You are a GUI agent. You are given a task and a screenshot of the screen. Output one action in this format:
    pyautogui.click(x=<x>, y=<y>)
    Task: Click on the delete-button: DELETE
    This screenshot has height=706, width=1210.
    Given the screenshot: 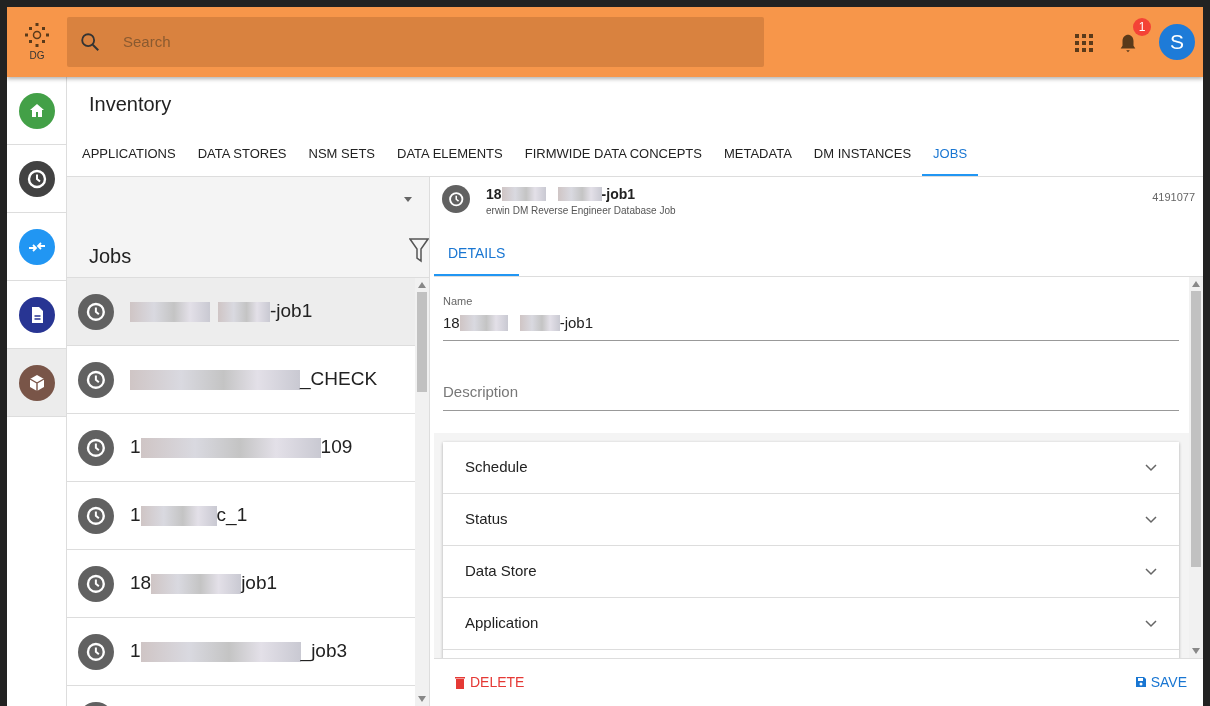 What is the action you would take?
    pyautogui.click(x=489, y=682)
    